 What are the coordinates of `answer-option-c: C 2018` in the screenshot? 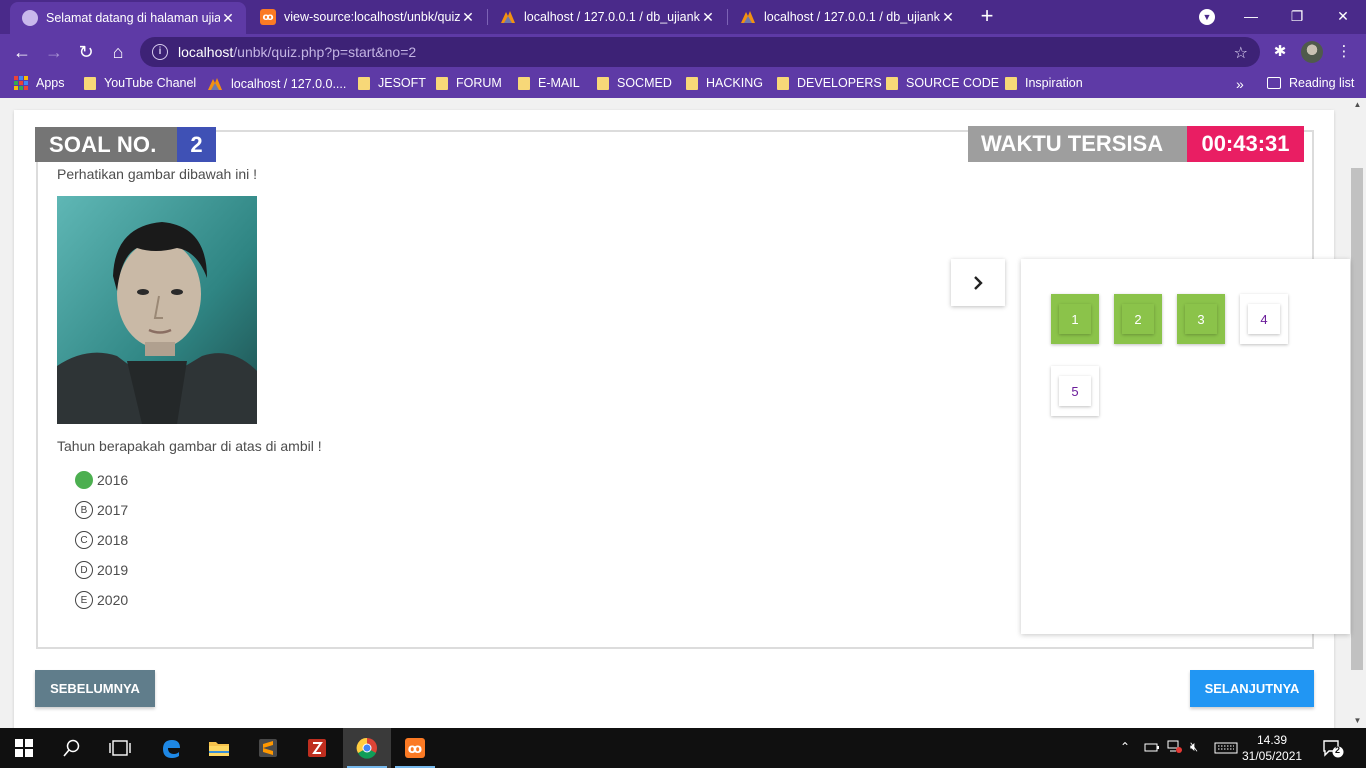 It's located at (101, 540).